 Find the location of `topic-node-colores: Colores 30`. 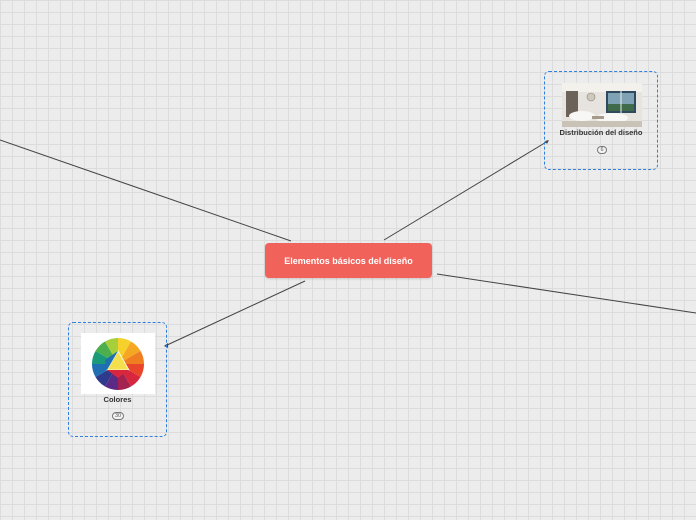

topic-node-colores: Colores 30 is located at coordinates (117, 379).